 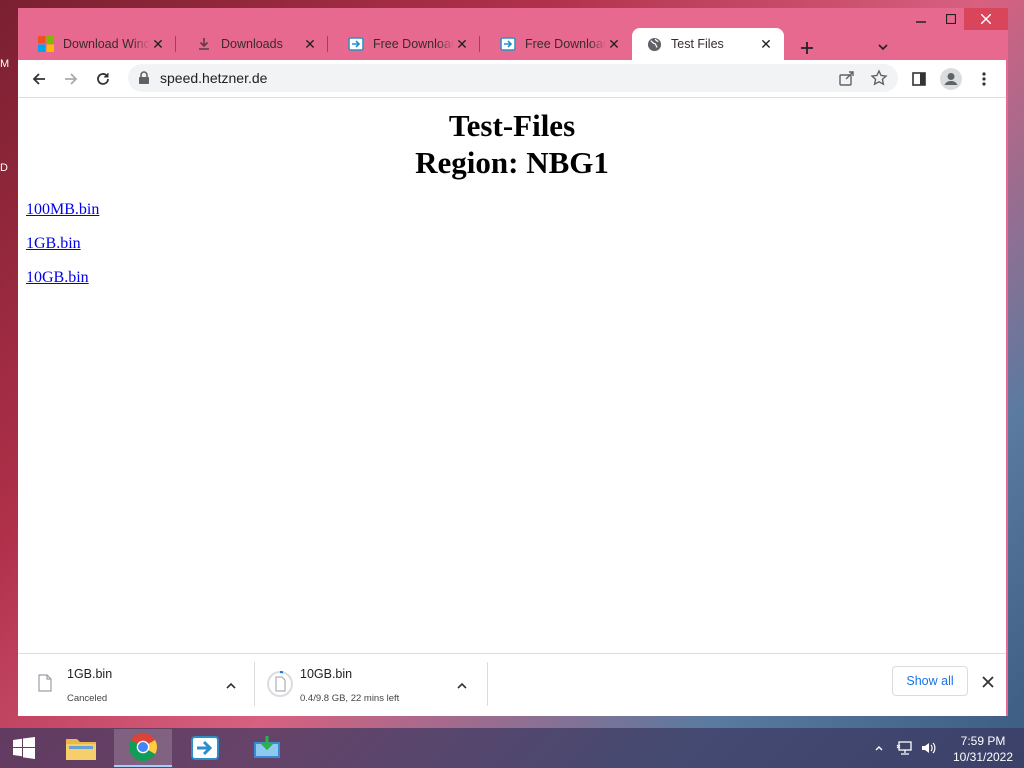 I want to click on lock-icon, so click(x=144, y=80).